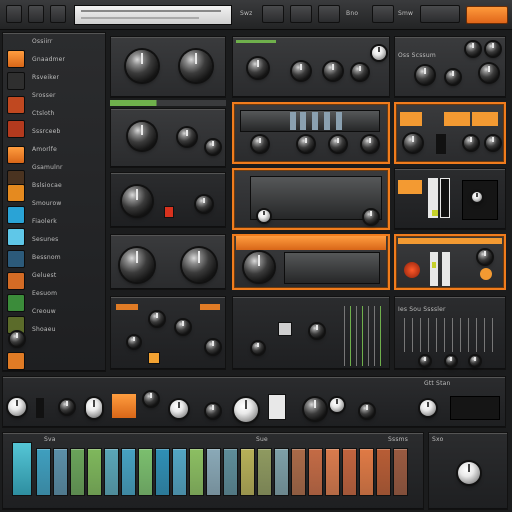 The image size is (512, 512). Describe the element at coordinates (187, 137) in the screenshot. I see `knob-a2-small` at that location.